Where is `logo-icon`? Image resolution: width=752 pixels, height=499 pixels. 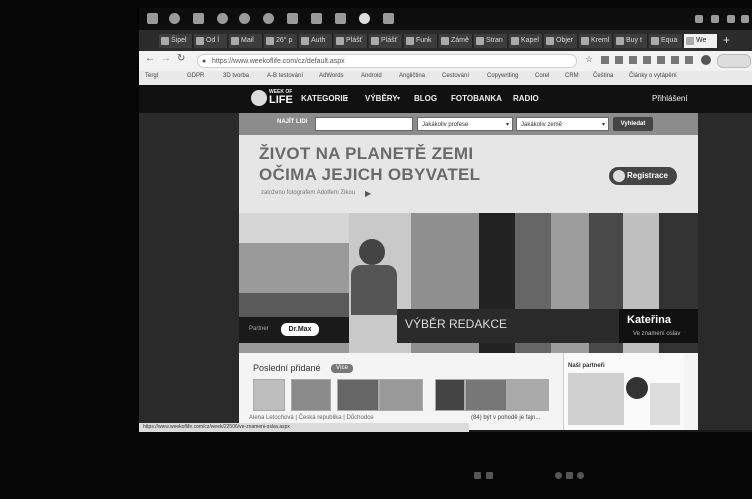 logo-icon is located at coordinates (619, 176).